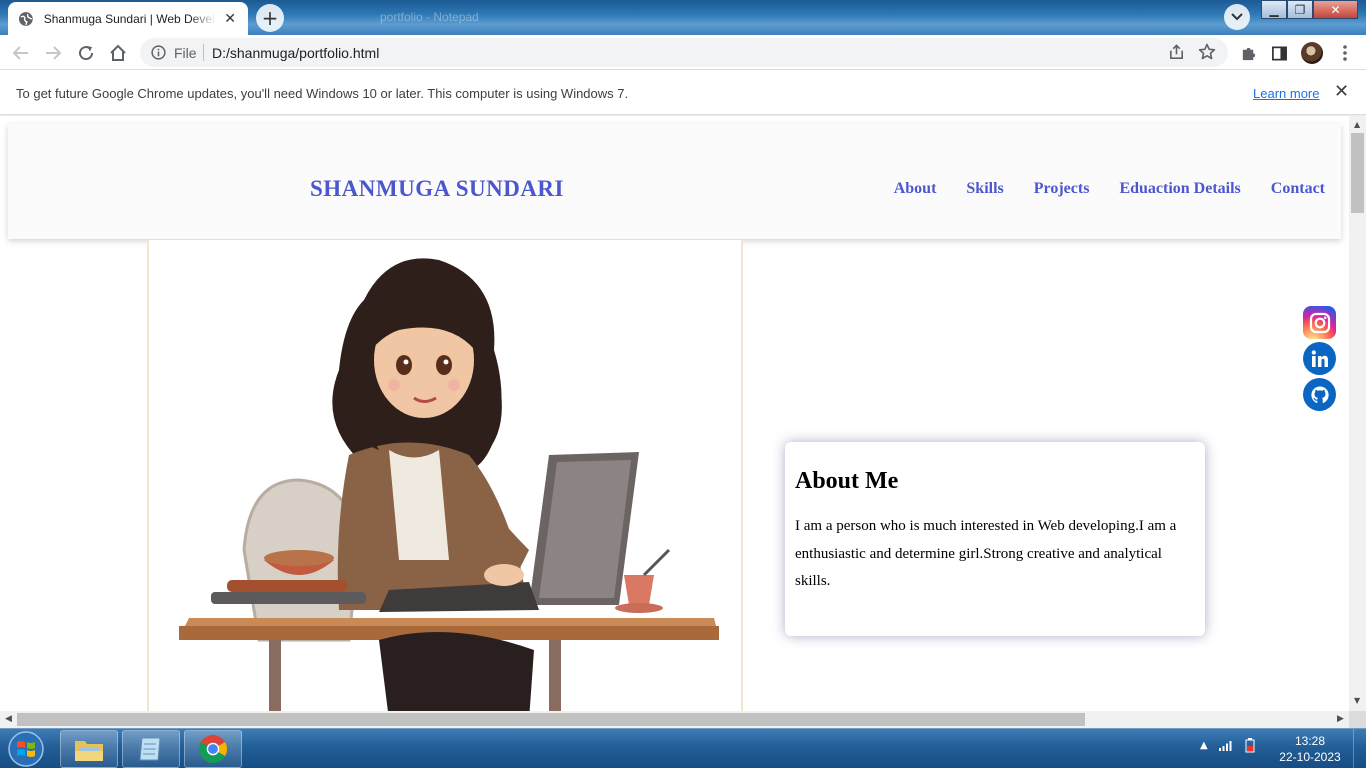 This screenshot has height=768, width=1366. Describe the element at coordinates (1357, 700) in the screenshot. I see `scroll-down-arrow-icon: ▼` at that location.